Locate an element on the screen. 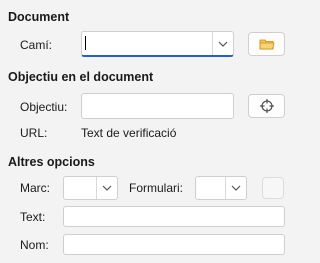  target-navigator-button is located at coordinates (266, 106).